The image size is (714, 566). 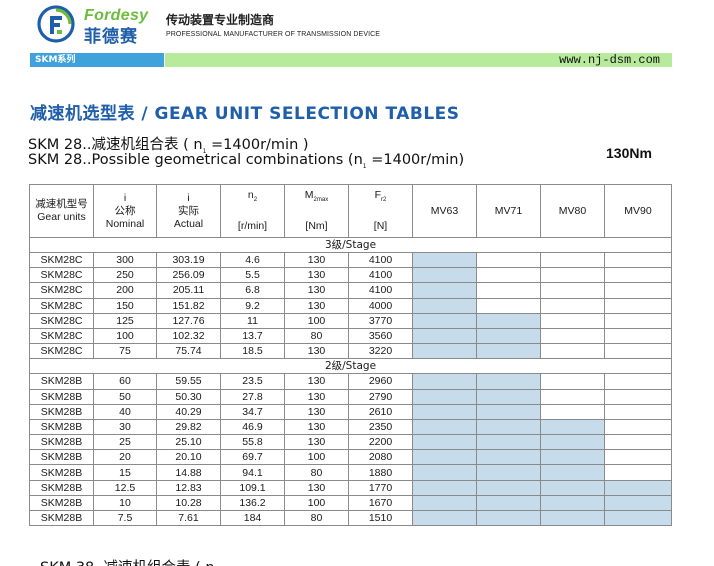 What do you see at coordinates (350, 411) in the screenshot?
I see `table-row: SKM28B 40 40.29 34.7 130 2610` at bounding box center [350, 411].